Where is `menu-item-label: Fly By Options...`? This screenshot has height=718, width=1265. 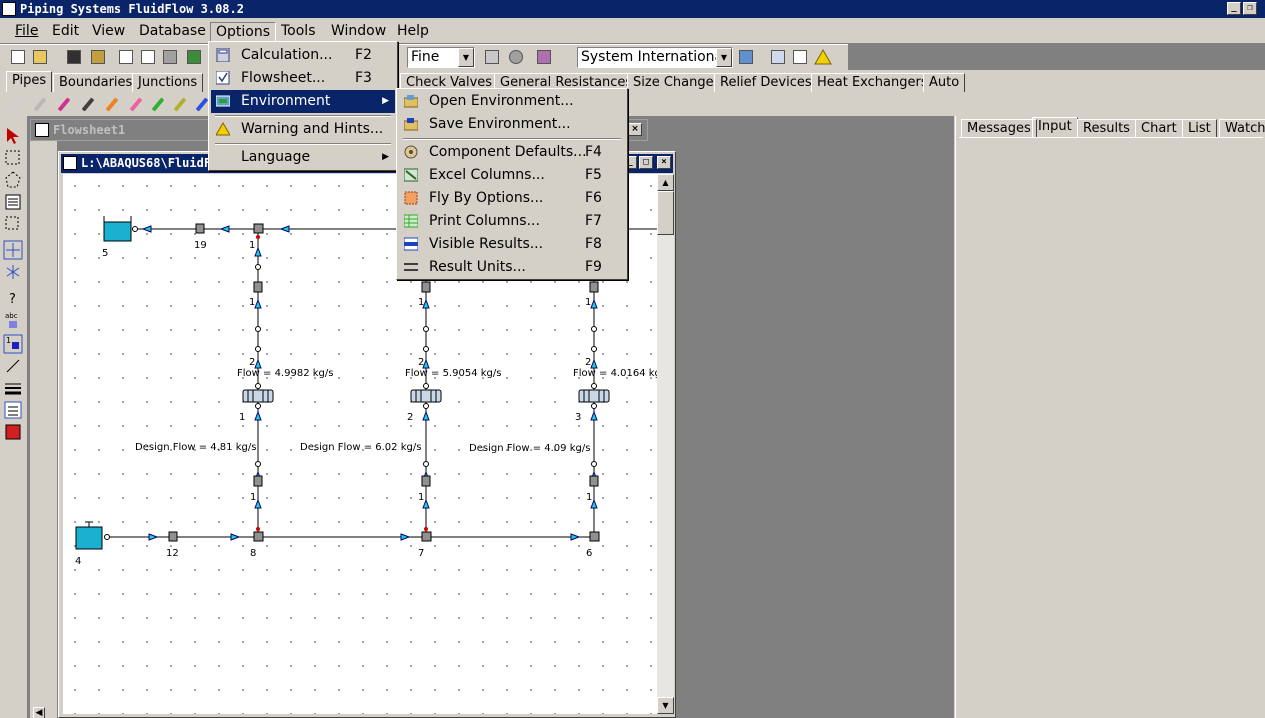
menu-item-label: Fly By Options... is located at coordinates (486, 198).